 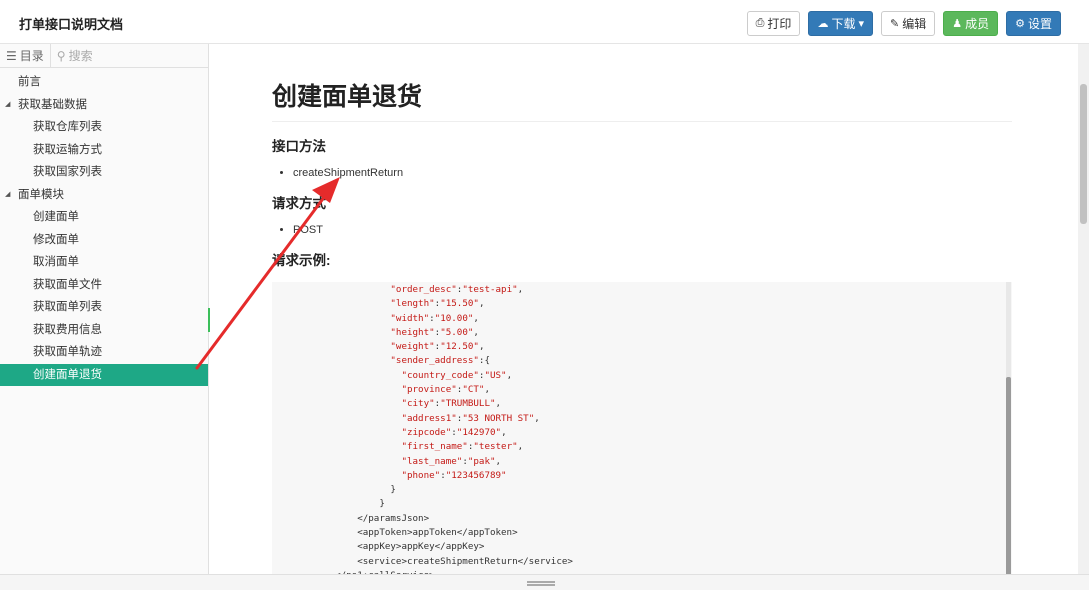 What do you see at coordinates (61, 55) in the screenshot?
I see `search-icon: ⚲` at bounding box center [61, 55].